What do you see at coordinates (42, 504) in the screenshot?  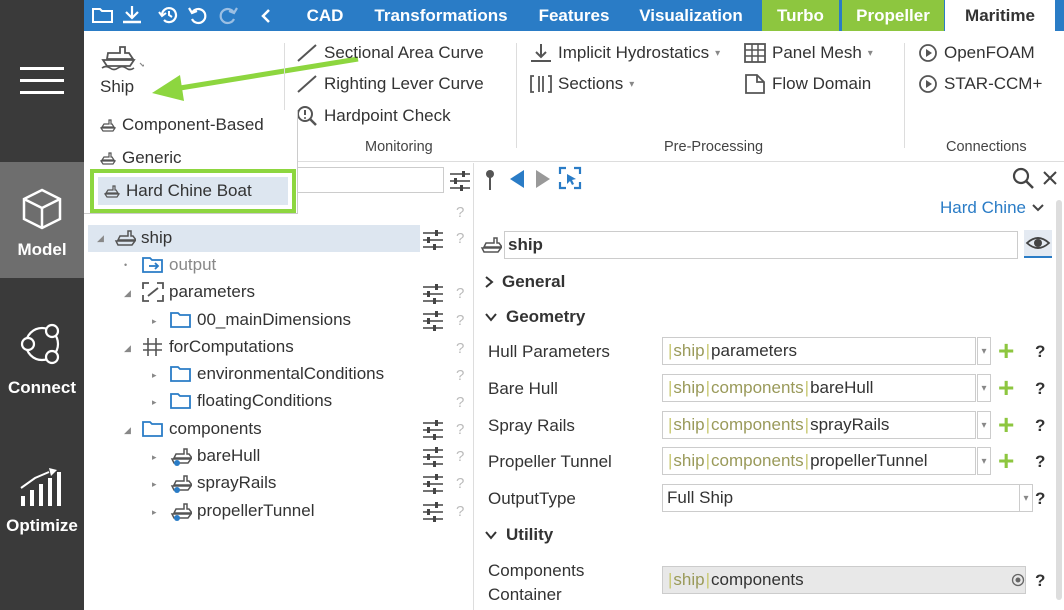 I see `rail-item-optimize: Optimize` at bounding box center [42, 504].